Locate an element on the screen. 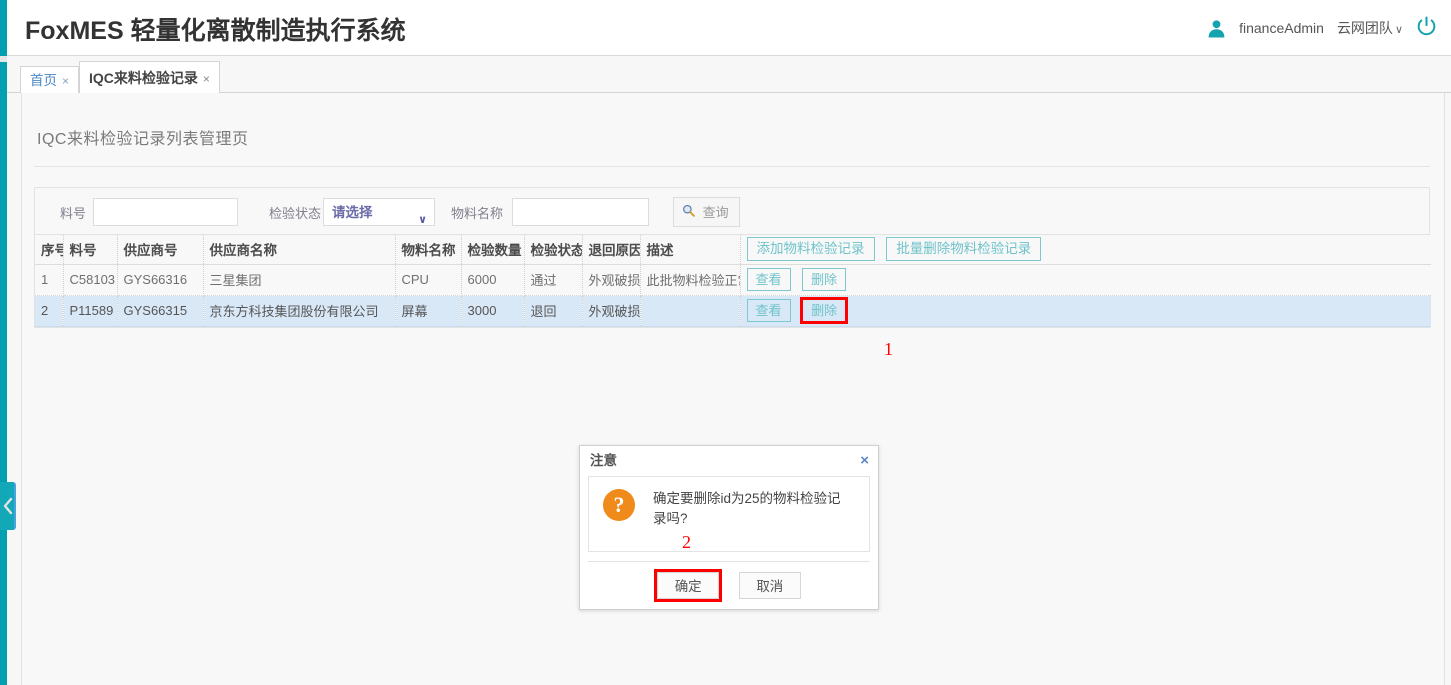  material-name-label: 物料名称 is located at coordinates (477, 213).